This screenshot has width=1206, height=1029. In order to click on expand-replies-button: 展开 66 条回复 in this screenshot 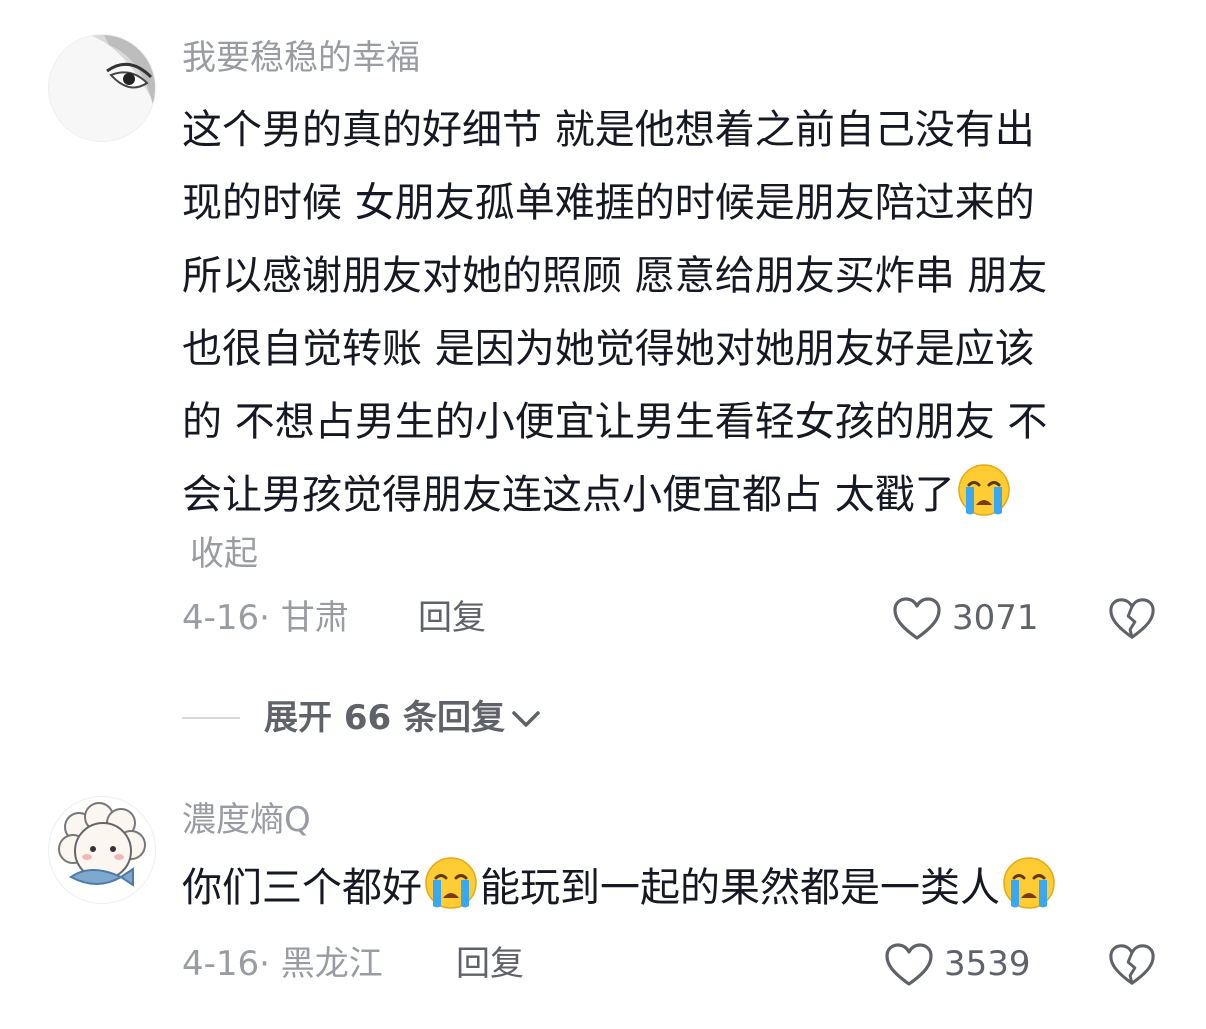, I will do `click(403, 718)`.